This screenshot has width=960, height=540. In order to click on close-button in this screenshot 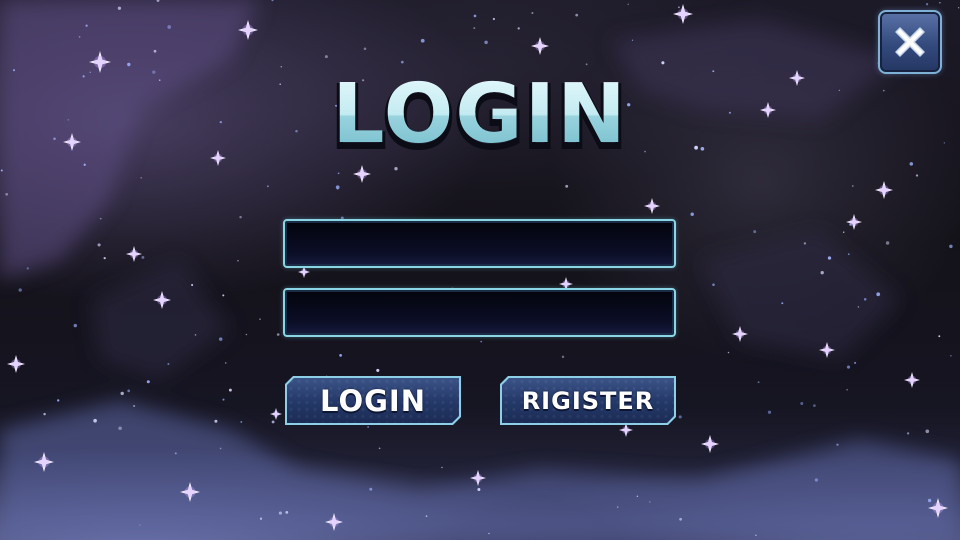, I will do `click(910, 42)`.